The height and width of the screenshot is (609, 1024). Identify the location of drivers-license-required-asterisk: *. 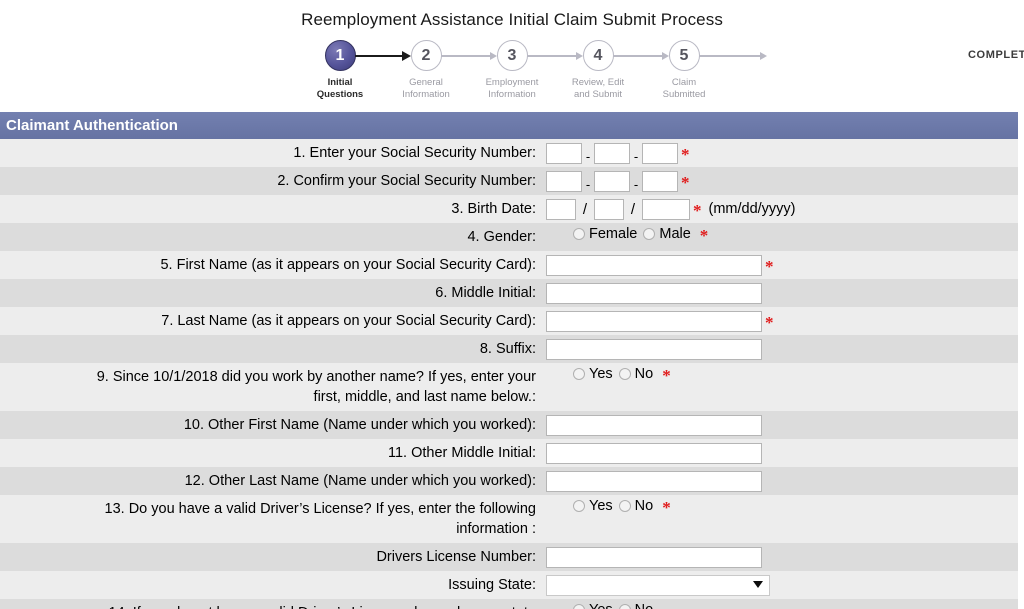
(666, 507).